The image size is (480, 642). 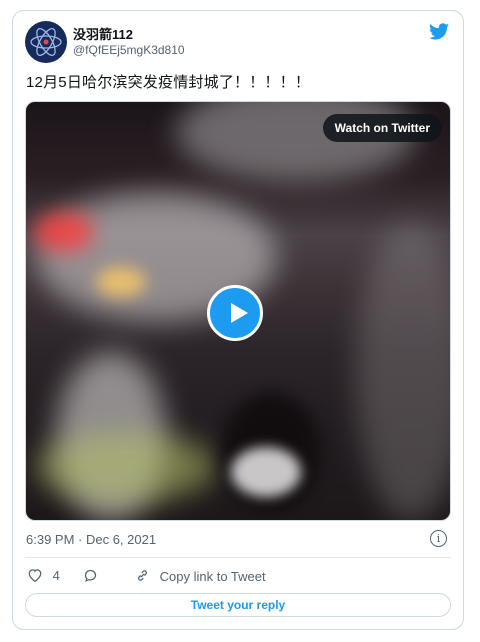 I want to click on reply-bubble-icon, so click(x=90, y=575).